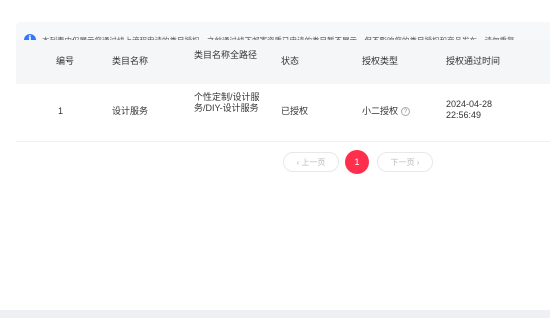 The height and width of the screenshot is (318, 550). Describe the element at coordinates (61, 111) in the screenshot. I see `row-id: 1` at that location.